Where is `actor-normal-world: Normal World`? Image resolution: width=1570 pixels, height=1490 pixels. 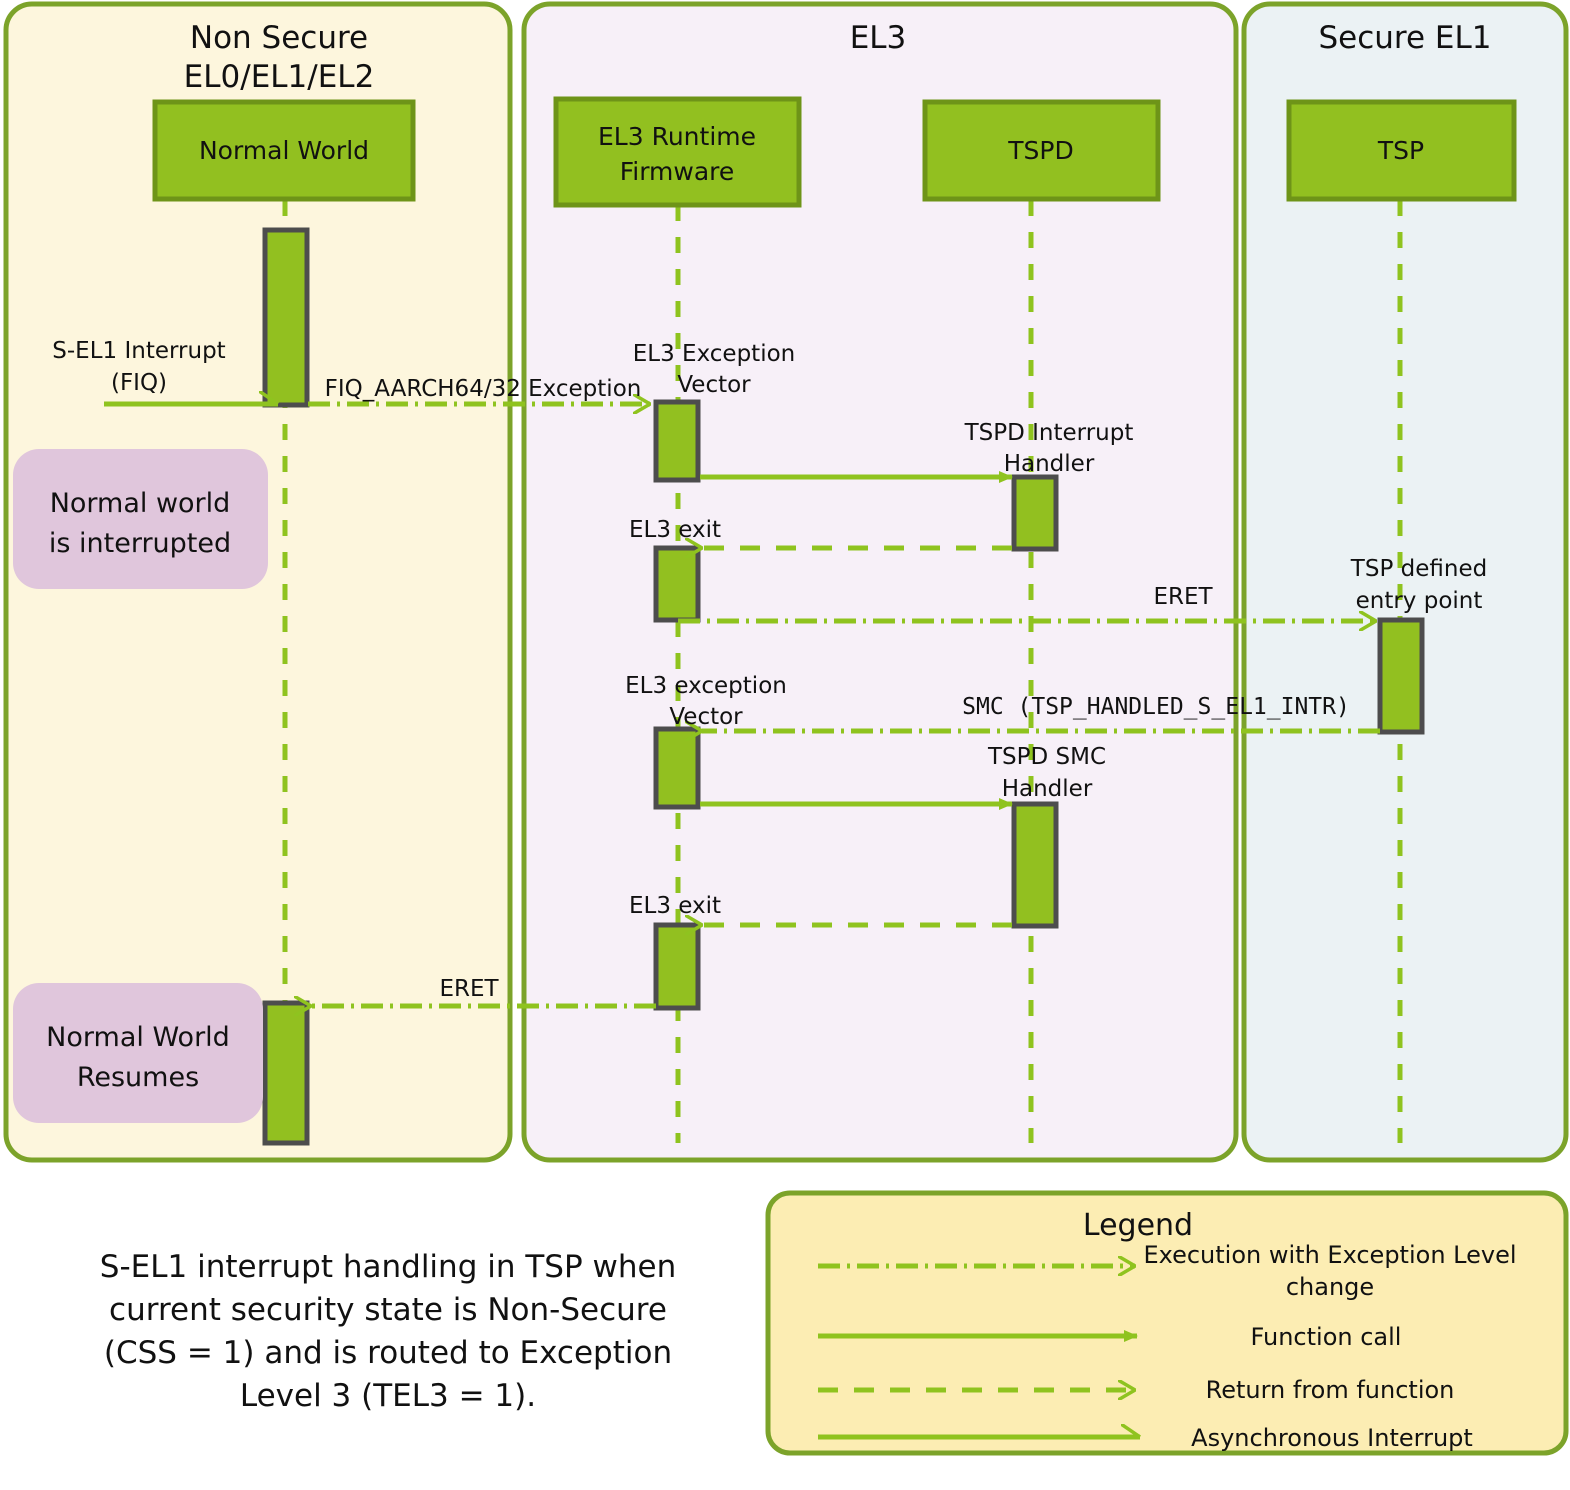
actor-normal-world: Normal World is located at coordinates (284, 150).